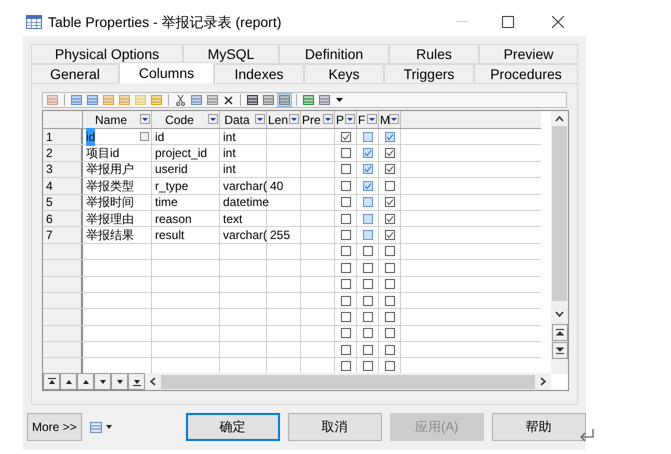  I want to click on row-number: 2, so click(63, 153).